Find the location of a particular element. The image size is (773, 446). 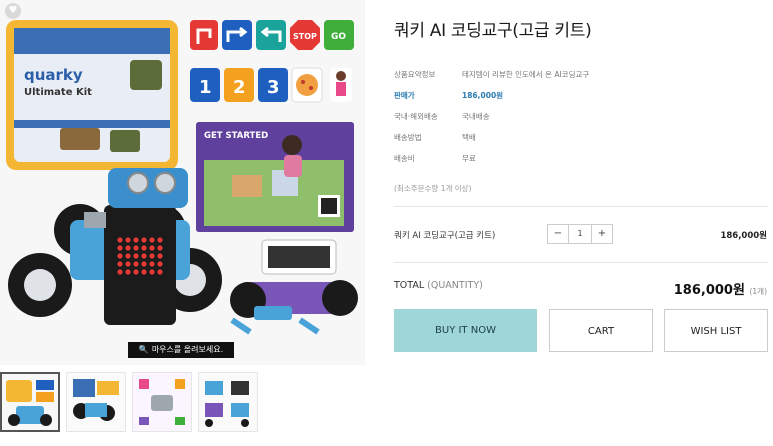

kit-box: quarky Ultimate Kit is located at coordinates (92, 95).